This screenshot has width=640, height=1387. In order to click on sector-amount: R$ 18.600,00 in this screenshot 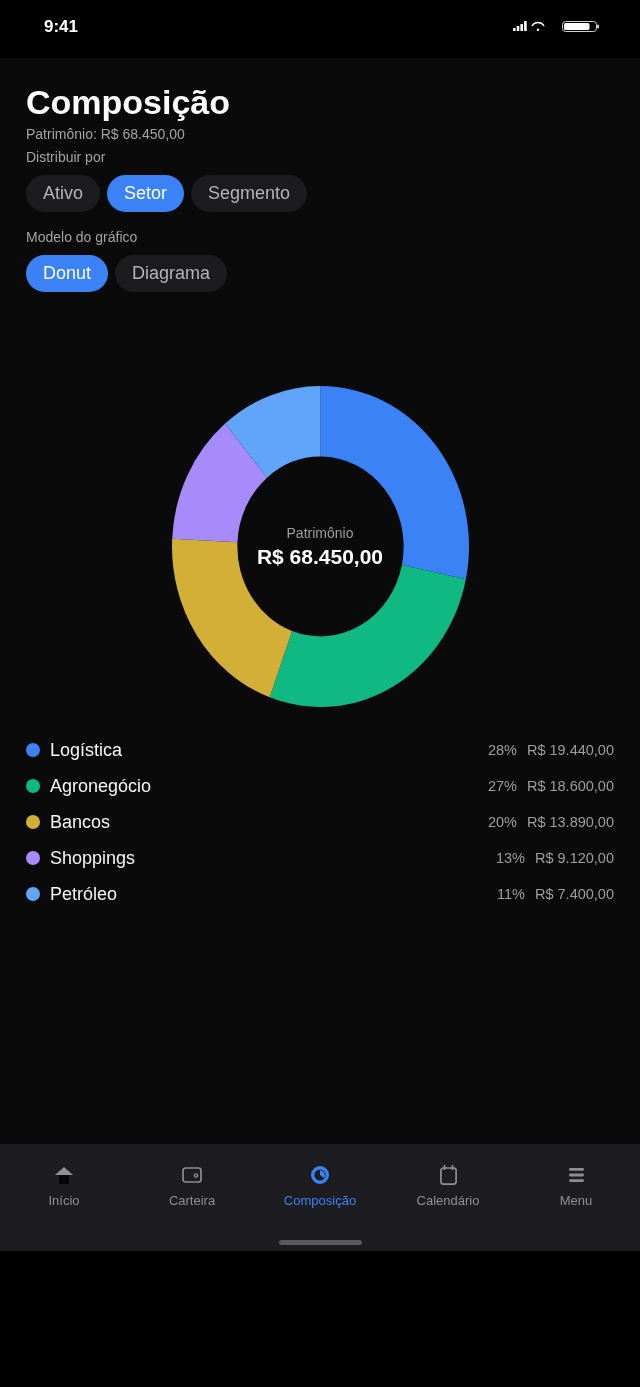, I will do `click(570, 786)`.